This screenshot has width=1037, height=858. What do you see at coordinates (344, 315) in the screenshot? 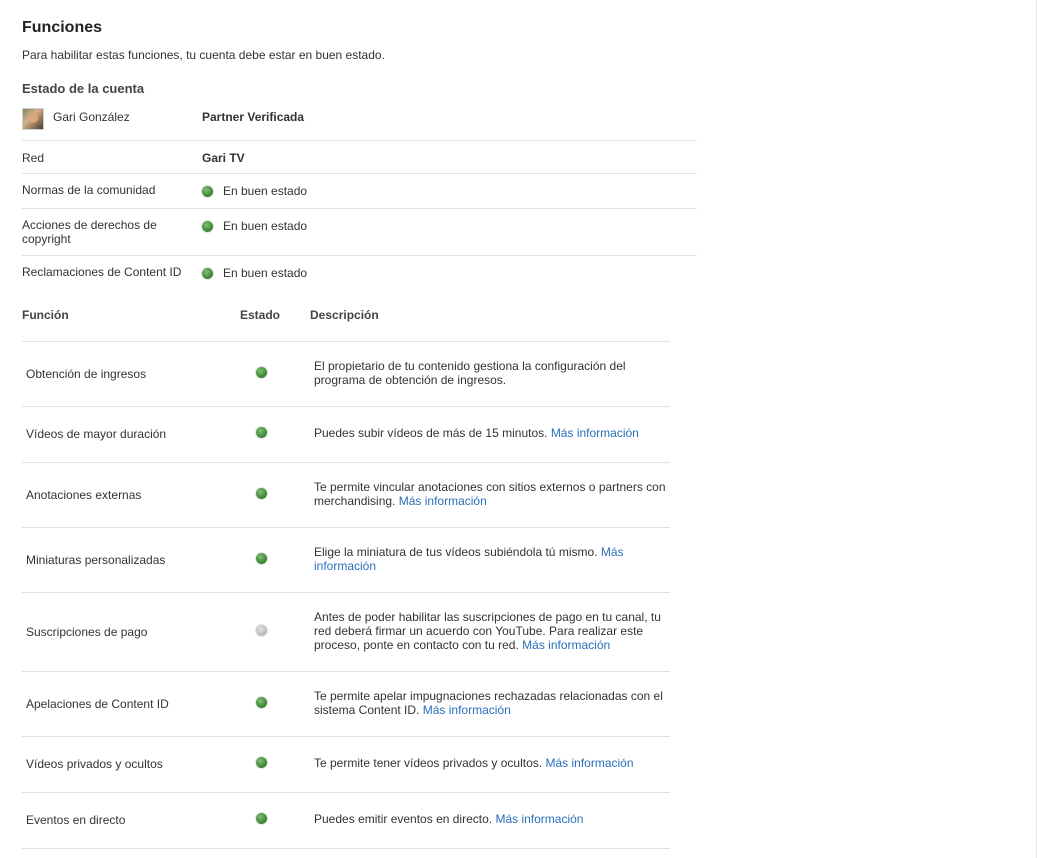
I see `column-header-description: Descripción` at bounding box center [344, 315].